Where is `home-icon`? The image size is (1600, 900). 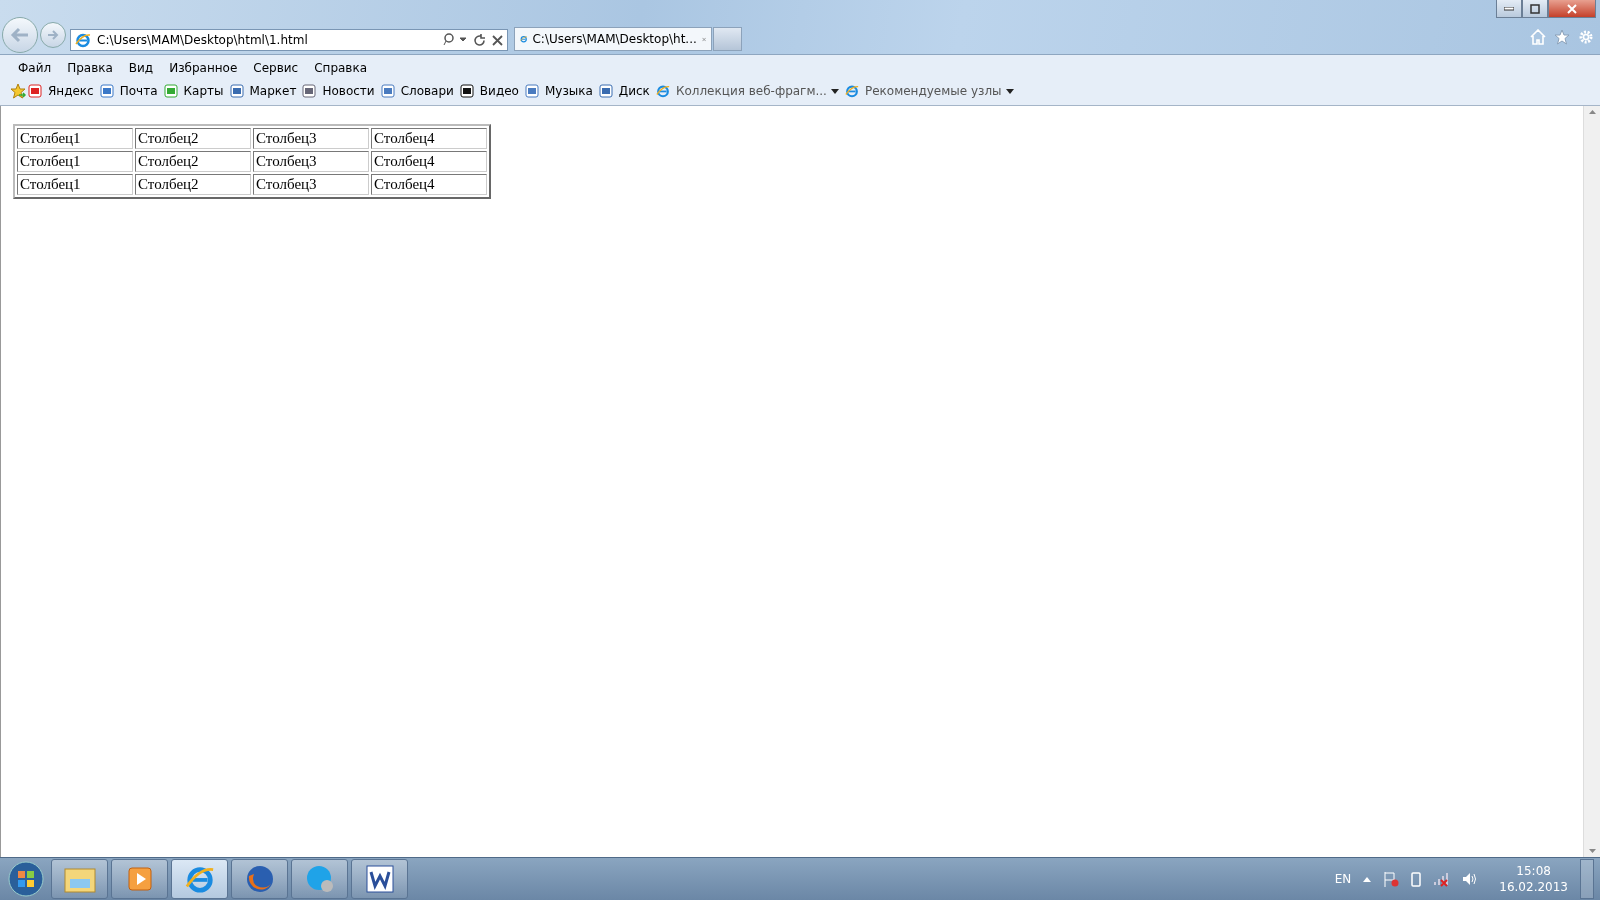
home-icon is located at coordinates (1538, 37).